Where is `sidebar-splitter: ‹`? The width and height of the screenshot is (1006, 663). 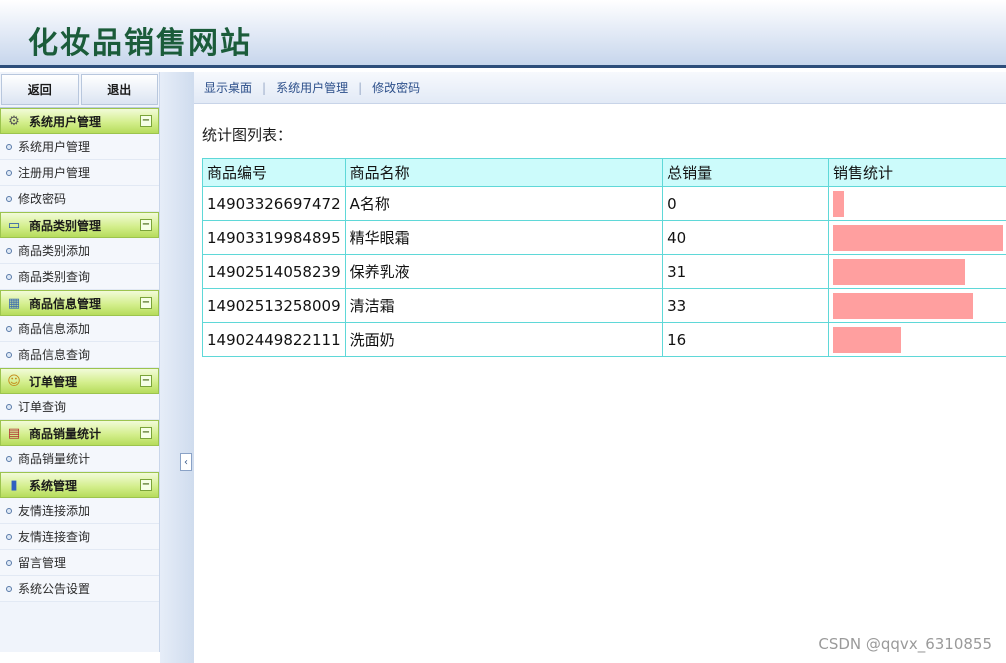 sidebar-splitter: ‹ is located at coordinates (177, 367).